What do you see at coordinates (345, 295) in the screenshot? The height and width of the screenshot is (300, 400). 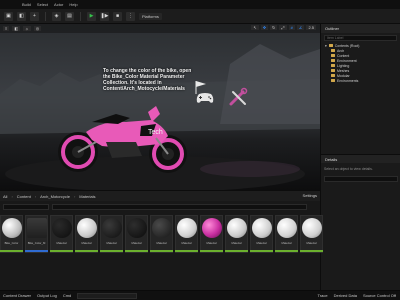 I see `derived-data-button: Derived Data` at bounding box center [345, 295].